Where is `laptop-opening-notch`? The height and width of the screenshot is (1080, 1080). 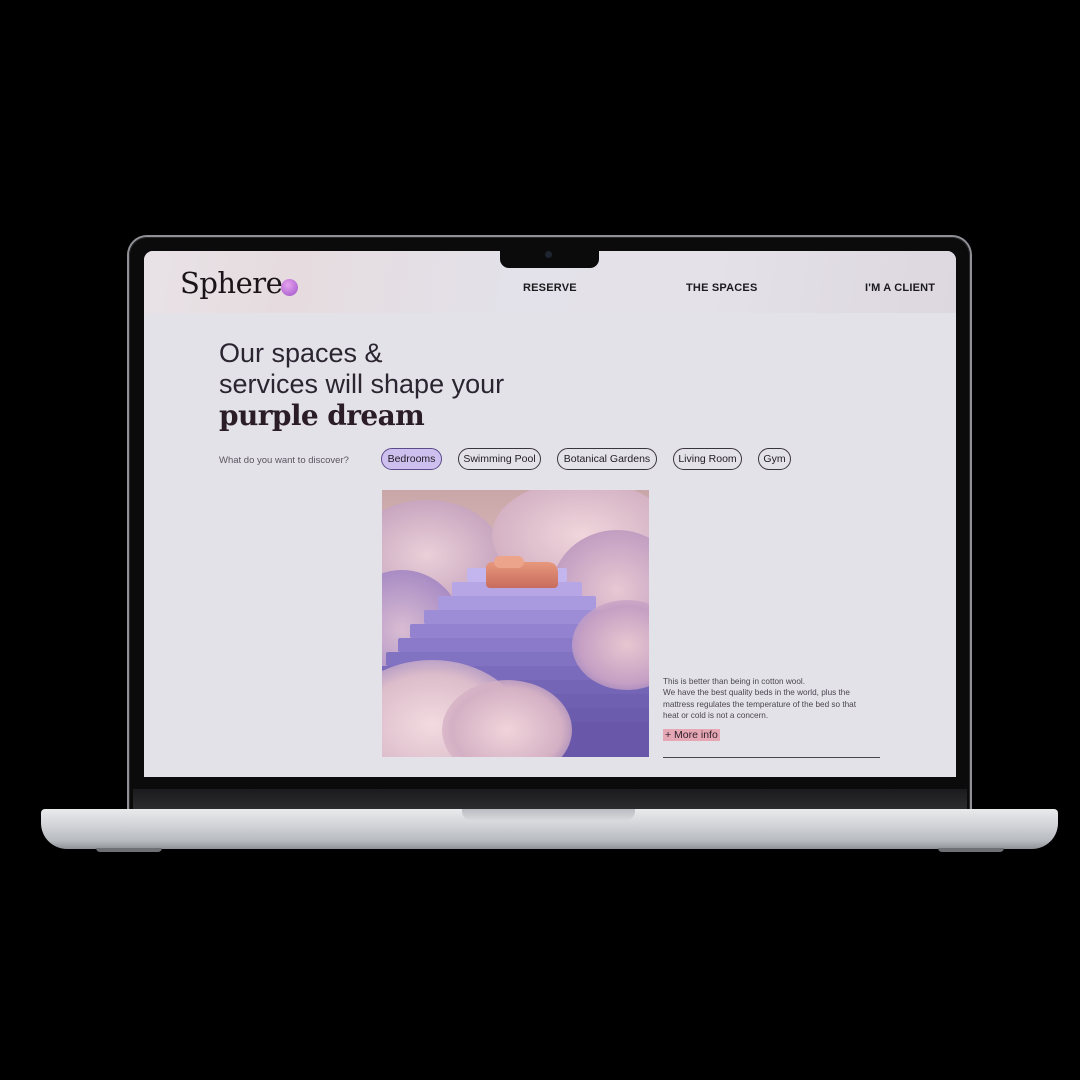 laptop-opening-notch is located at coordinates (548, 815).